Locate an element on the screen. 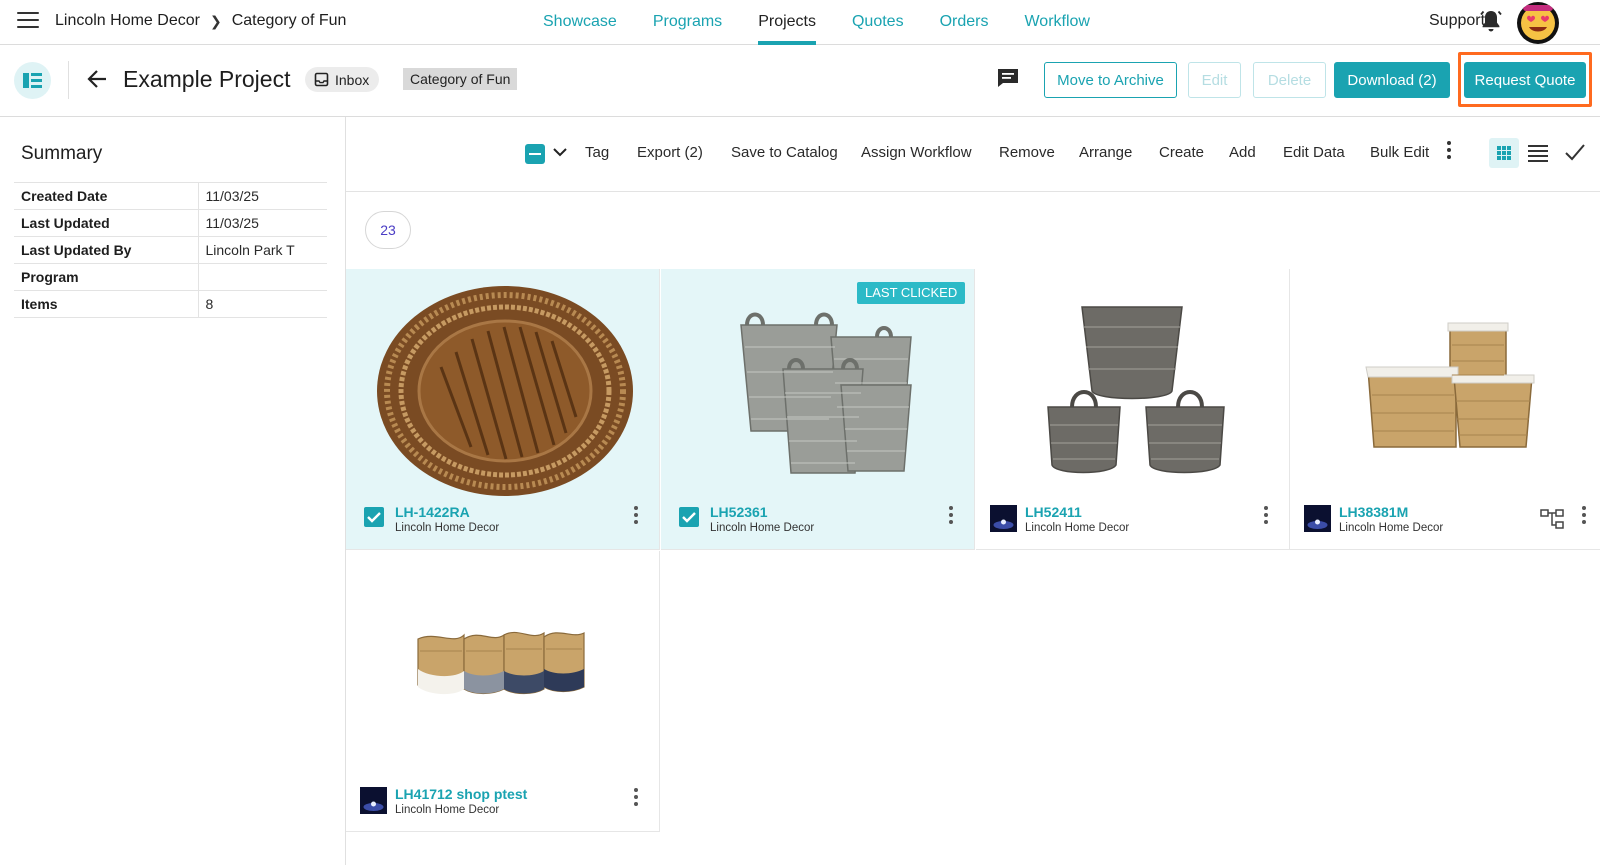  summary-label: Program is located at coordinates (106, 277).